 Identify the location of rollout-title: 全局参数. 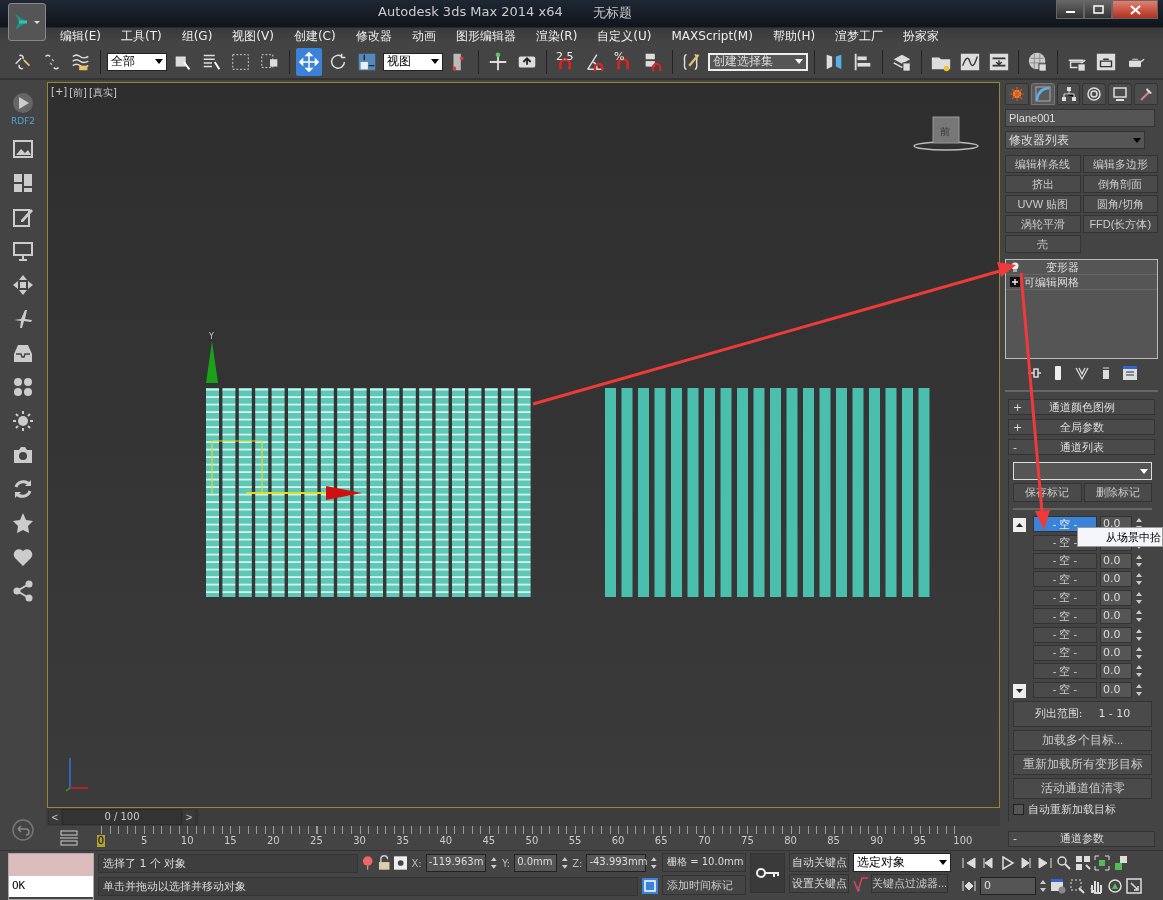
(1081, 427).